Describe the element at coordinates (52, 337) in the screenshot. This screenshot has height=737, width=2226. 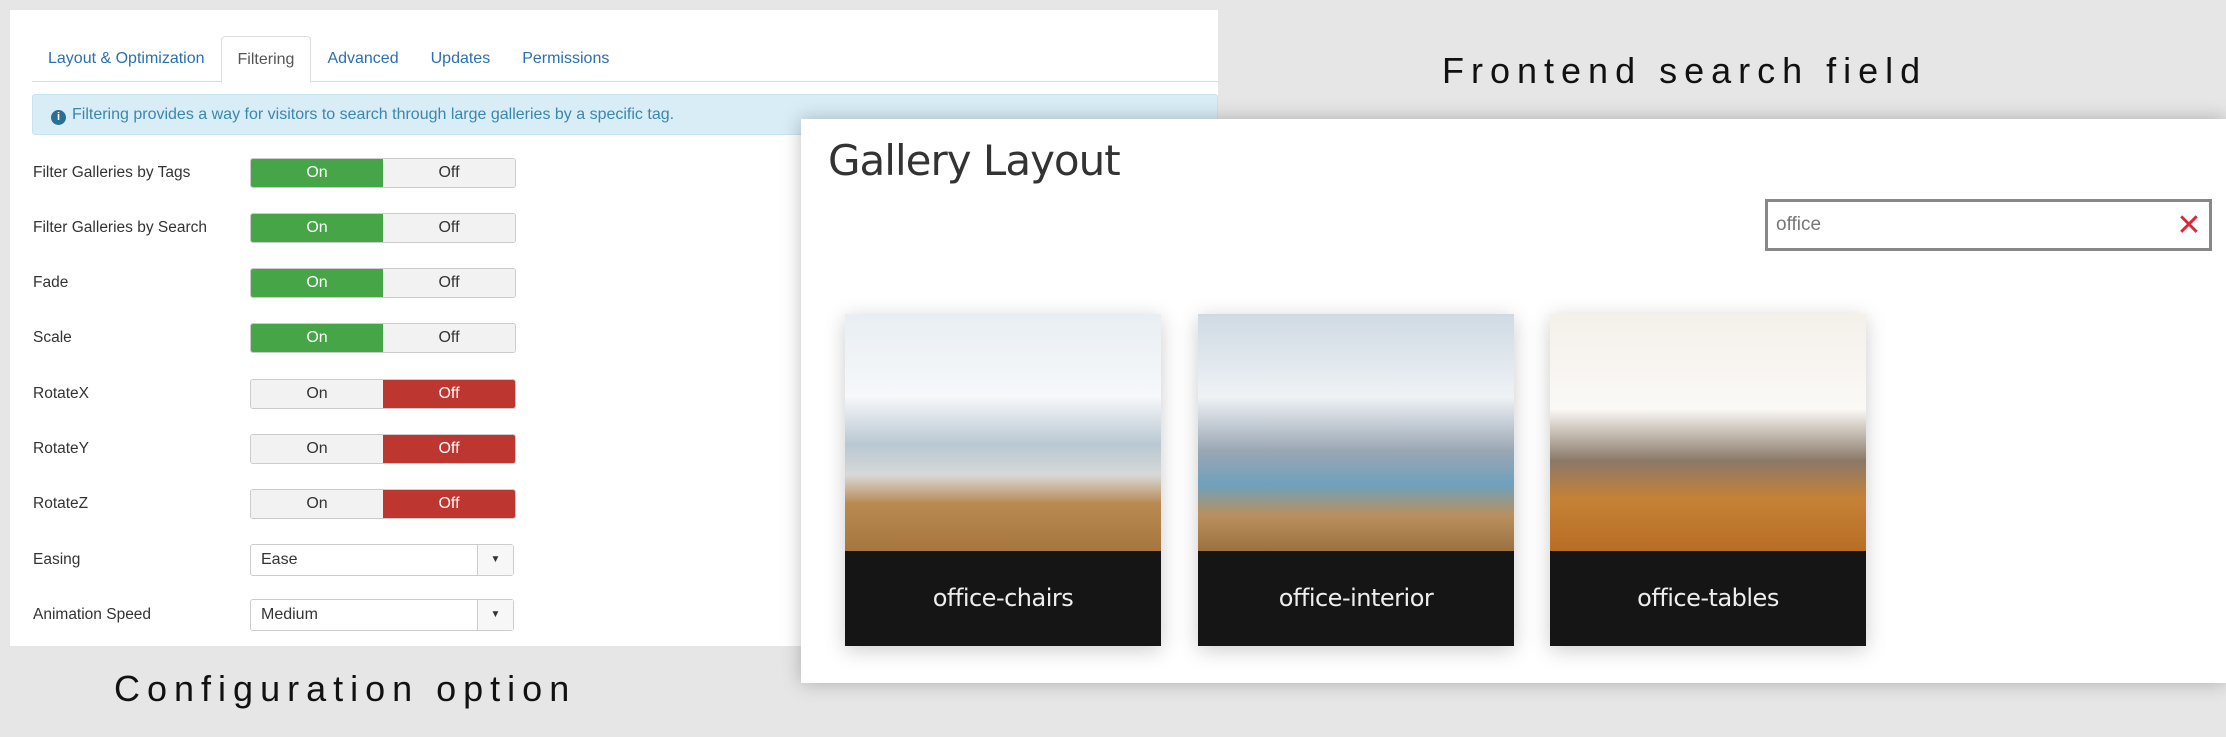
I see `toggle-label: Scale` at that location.